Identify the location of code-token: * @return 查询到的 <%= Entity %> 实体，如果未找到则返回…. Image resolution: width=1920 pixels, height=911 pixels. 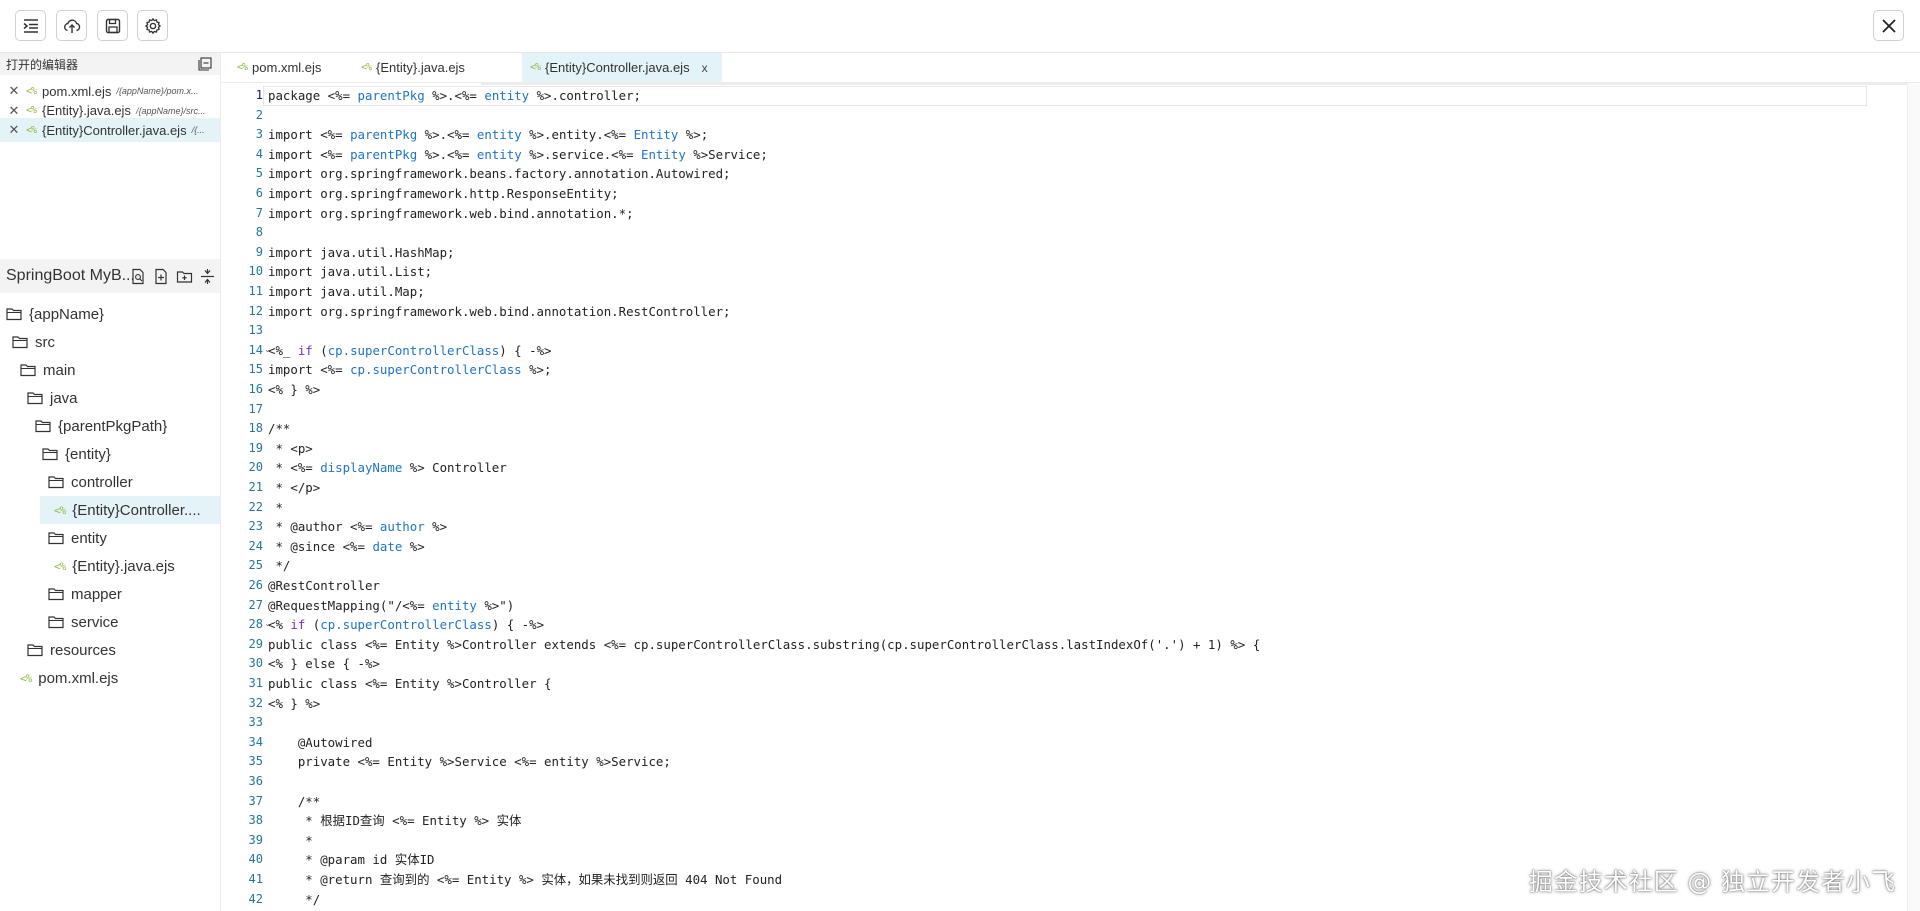
(525, 879).